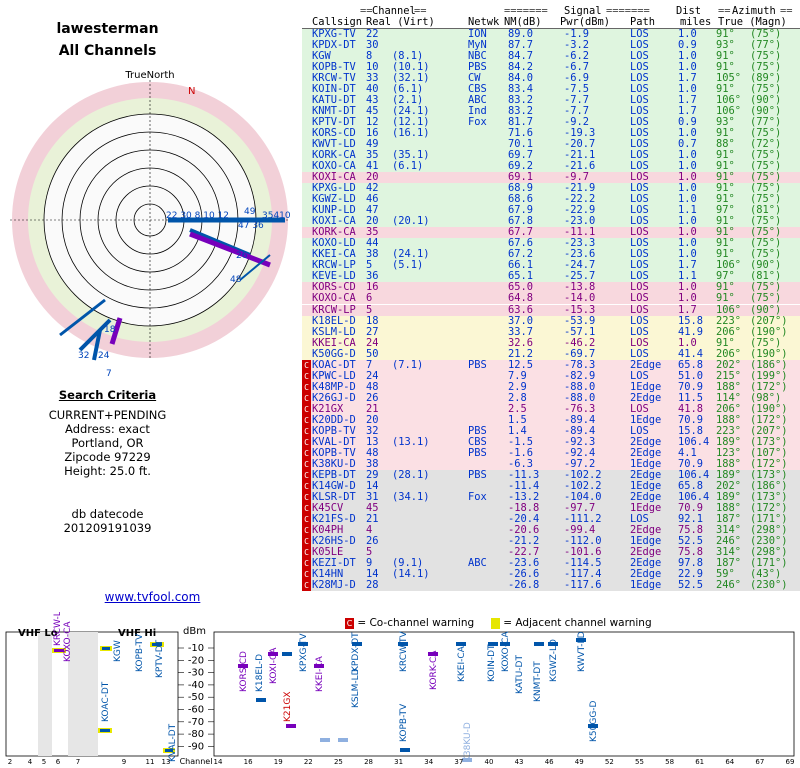 The width and height of the screenshot is (800, 768). I want to click on svg-text: 35410, so click(276, 216).